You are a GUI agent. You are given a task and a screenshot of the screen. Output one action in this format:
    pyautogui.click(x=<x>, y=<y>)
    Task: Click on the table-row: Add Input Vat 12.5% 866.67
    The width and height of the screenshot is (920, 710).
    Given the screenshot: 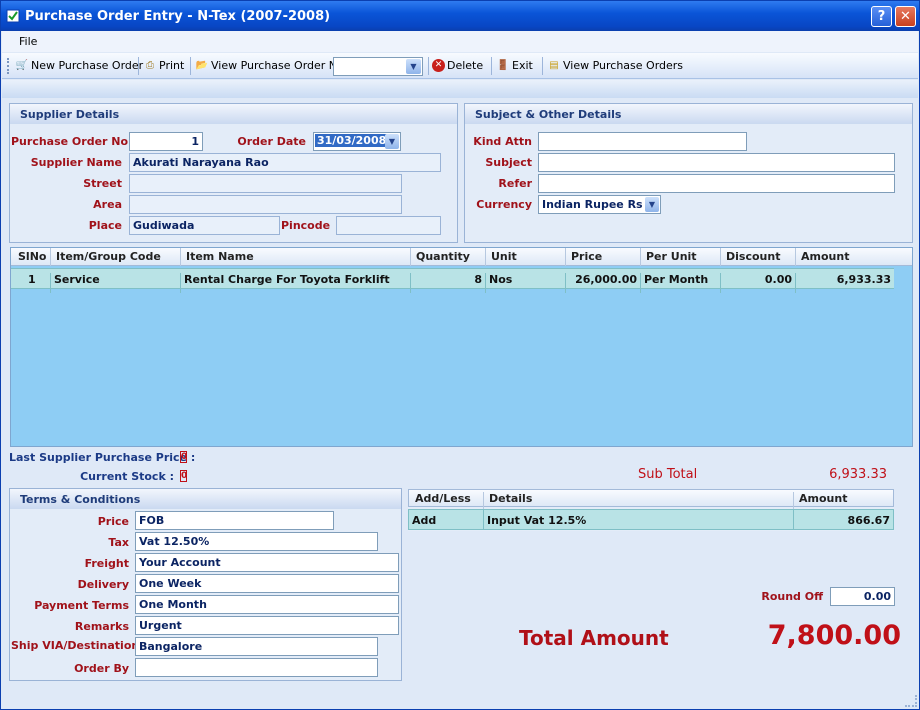 What is the action you would take?
    pyautogui.click(x=651, y=519)
    